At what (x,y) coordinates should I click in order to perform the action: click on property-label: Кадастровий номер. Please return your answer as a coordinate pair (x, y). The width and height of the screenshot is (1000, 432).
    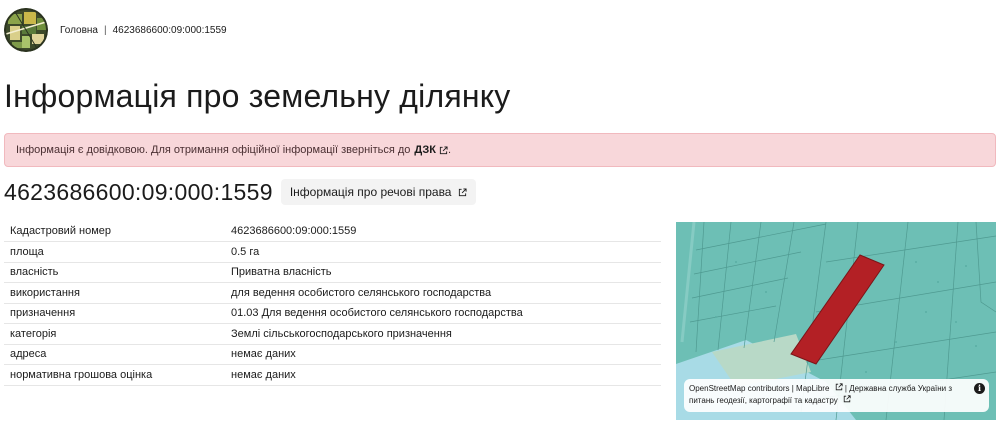
    Looking at the image, I should click on (114, 231).